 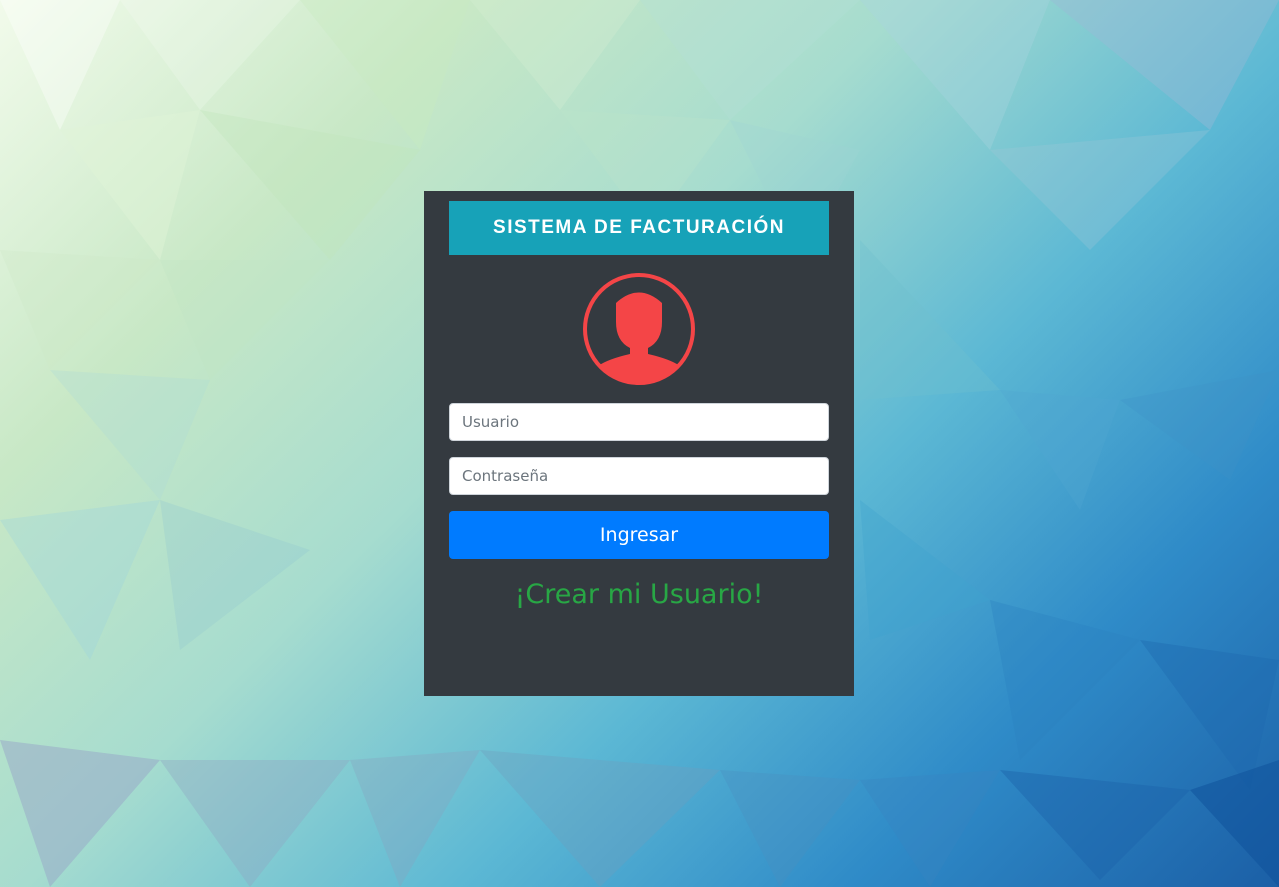 What do you see at coordinates (639, 476) in the screenshot?
I see `password-input` at bounding box center [639, 476].